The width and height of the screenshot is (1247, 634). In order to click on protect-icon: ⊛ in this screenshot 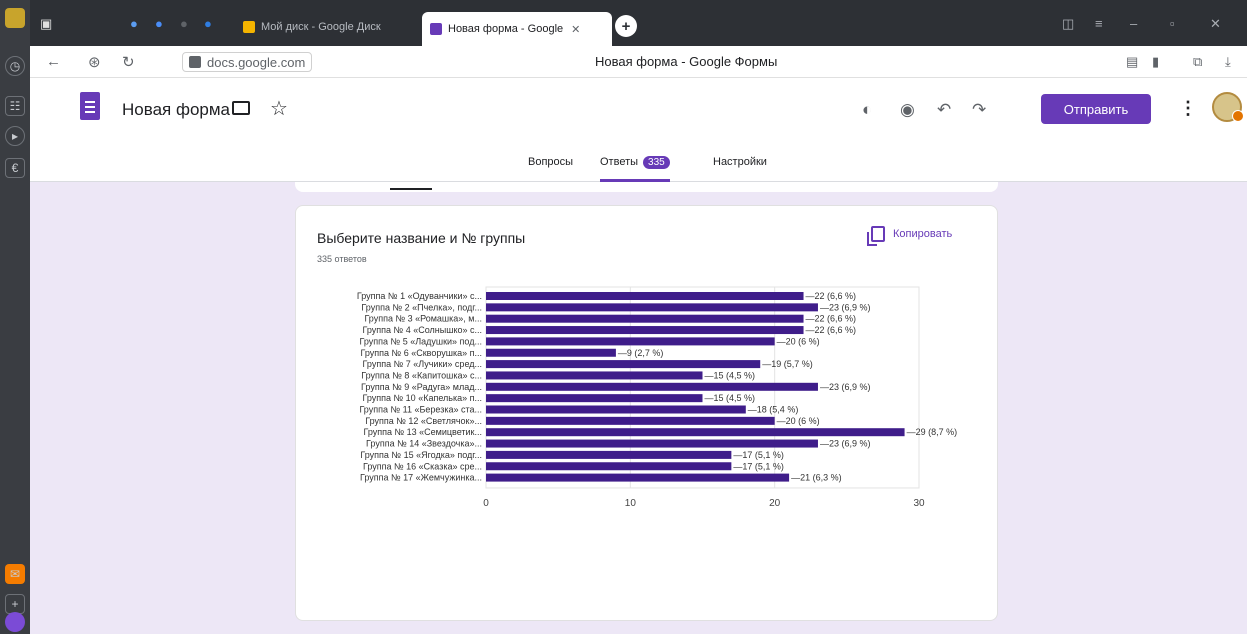, I will do `click(94, 62)`.